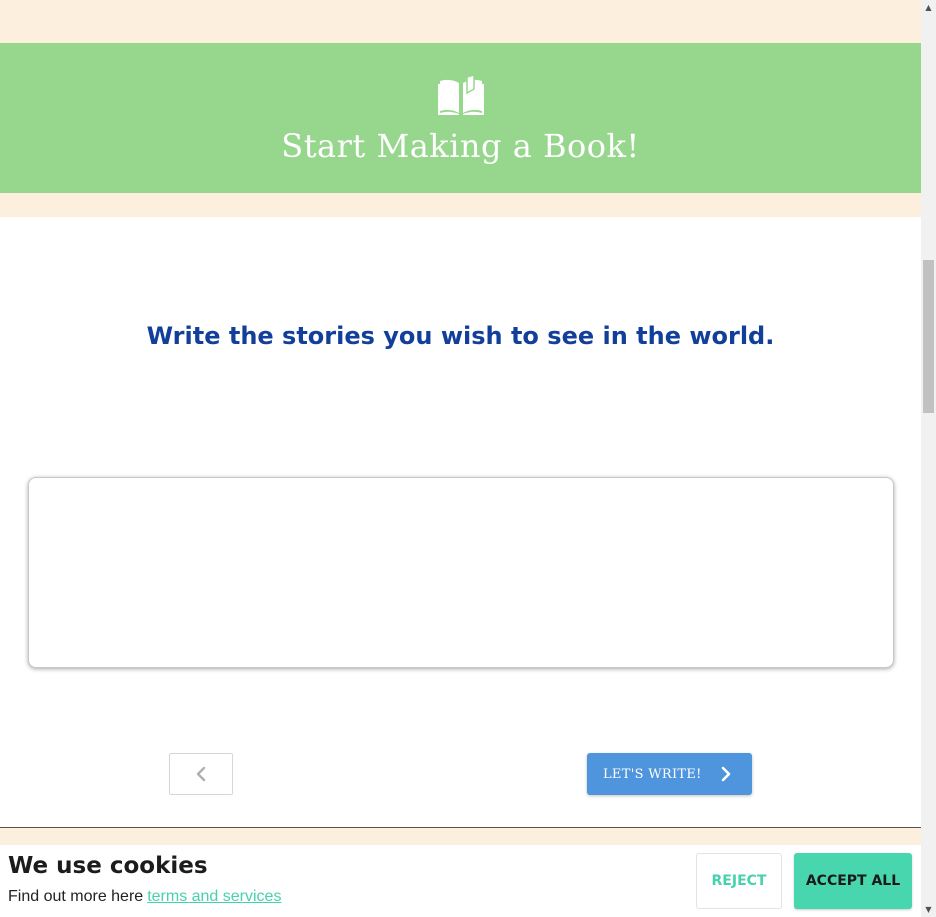 This screenshot has width=936, height=917. What do you see at coordinates (76, 896) in the screenshot?
I see `cookie-text-label: Find out more here` at bounding box center [76, 896].